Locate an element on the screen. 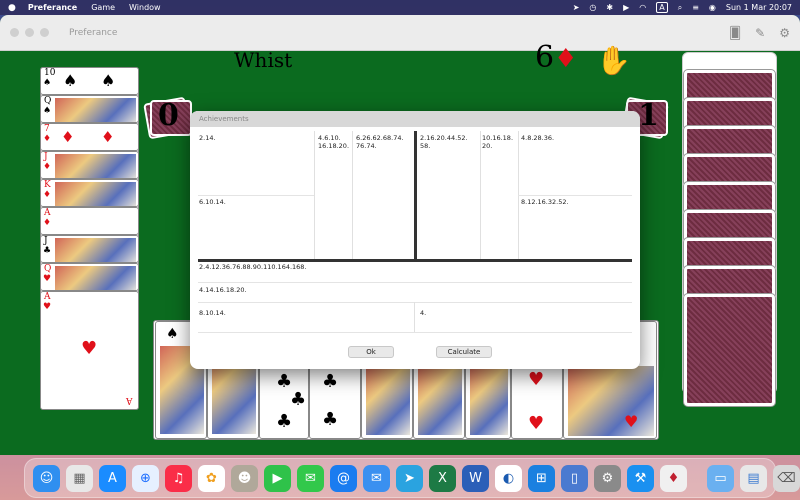 The image size is (800, 500). mail-icon: ✉ is located at coordinates (376, 478).